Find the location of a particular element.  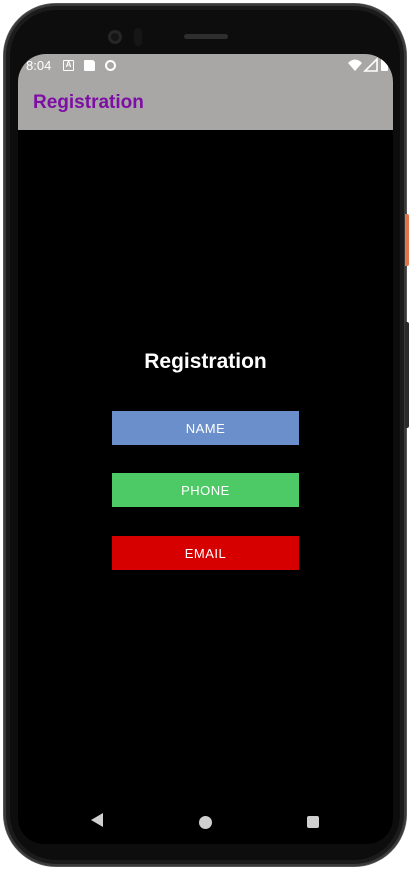

name-button: NAME is located at coordinates (205, 428).